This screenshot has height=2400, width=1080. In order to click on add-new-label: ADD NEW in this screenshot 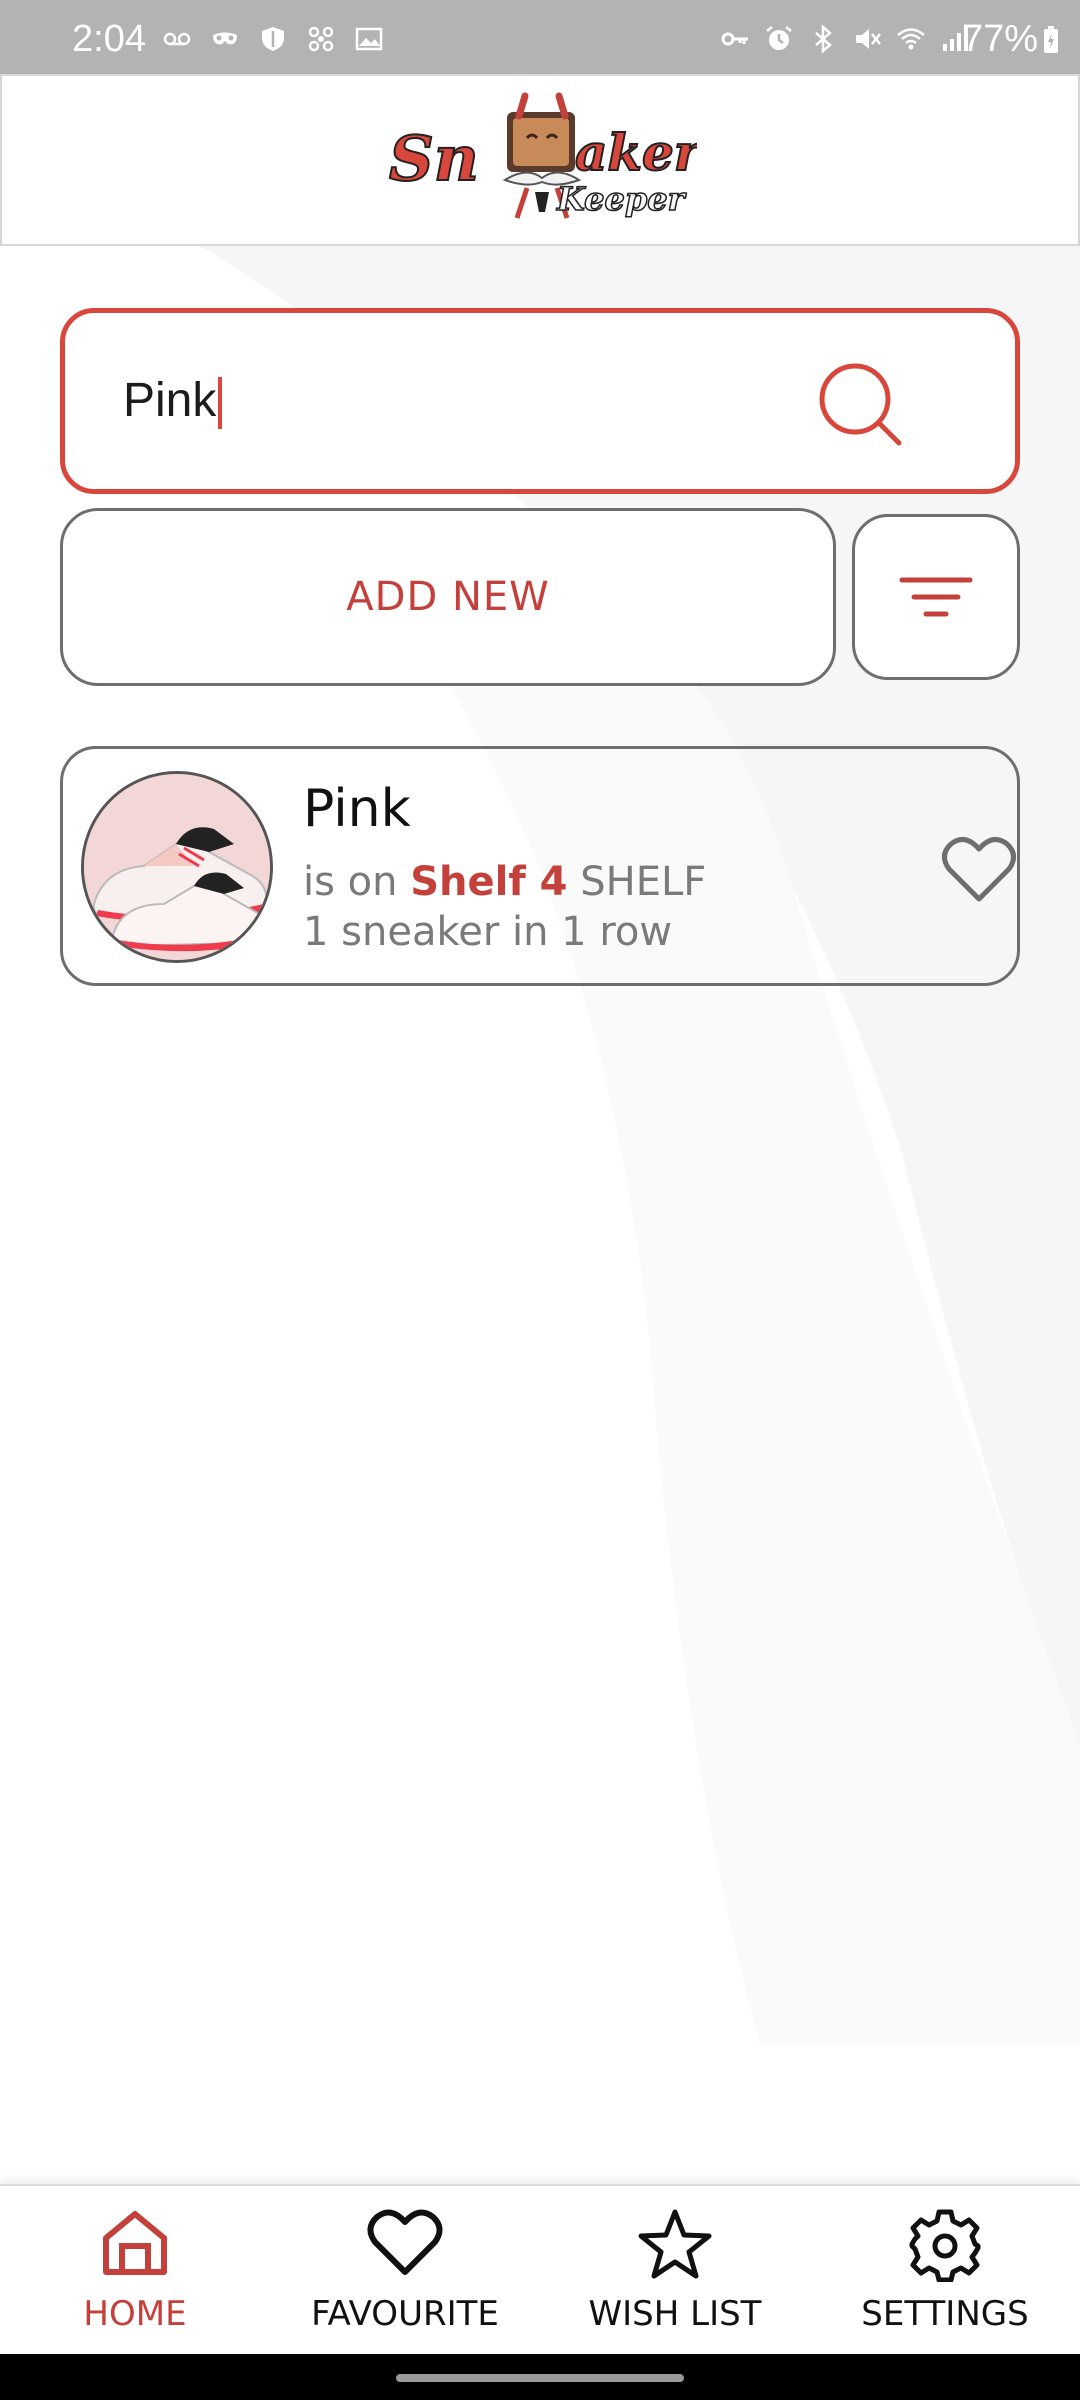, I will do `click(448, 597)`.